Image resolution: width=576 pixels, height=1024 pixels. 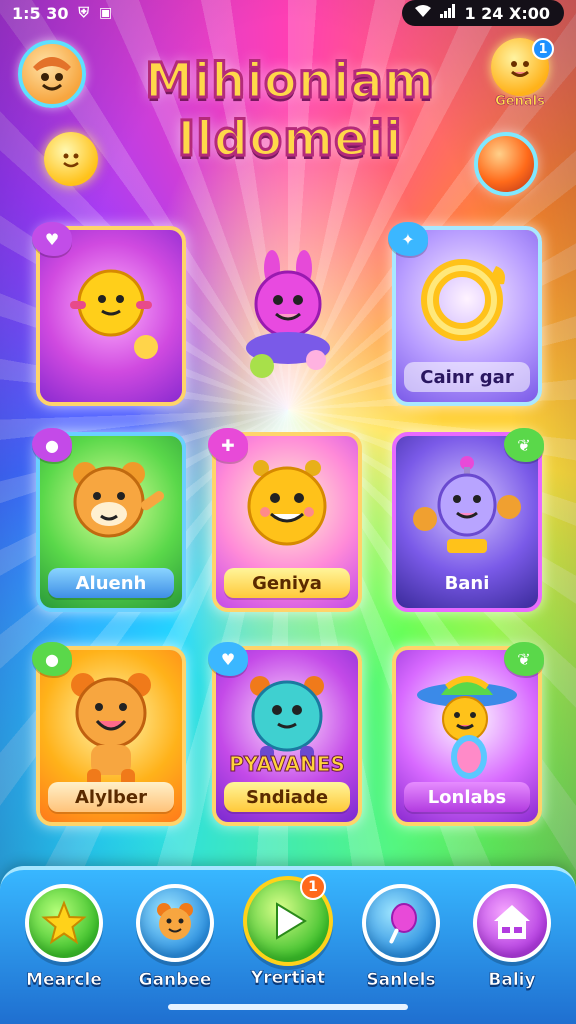 I want to click on star-icon, so click(x=64, y=922).